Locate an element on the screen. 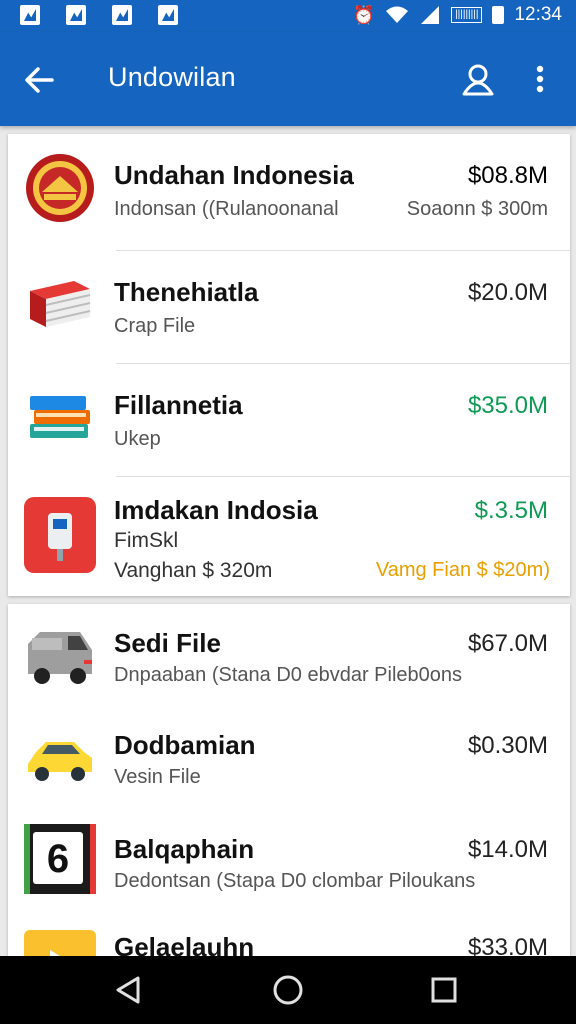 The height and width of the screenshot is (1024, 576). home-nav-icon is located at coordinates (288, 990).